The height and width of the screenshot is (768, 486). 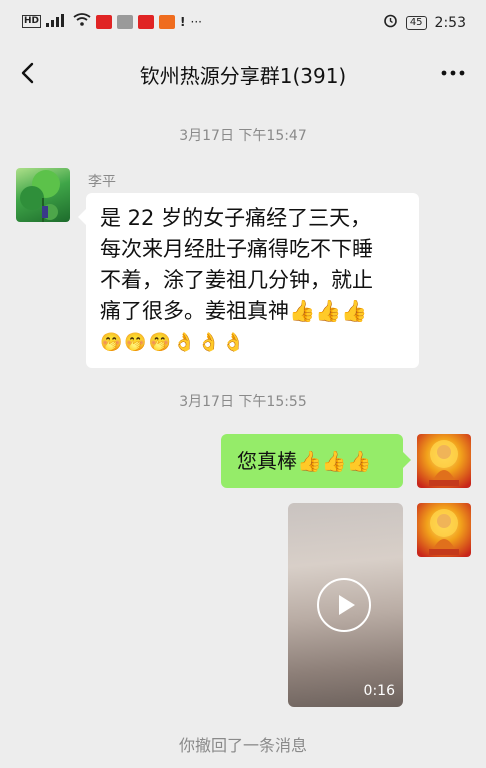 I want to click on video-message: 0:16, so click(x=345, y=605).